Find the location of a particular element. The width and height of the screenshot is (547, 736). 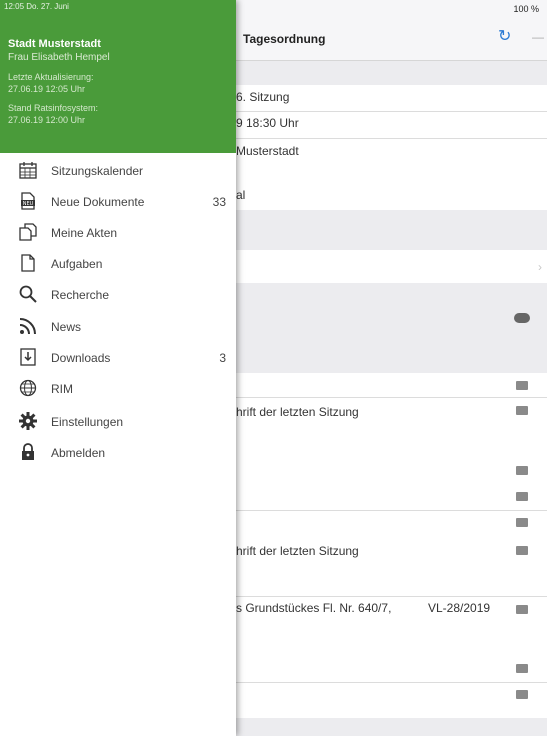

menu-item-label: News is located at coordinates (66, 327).